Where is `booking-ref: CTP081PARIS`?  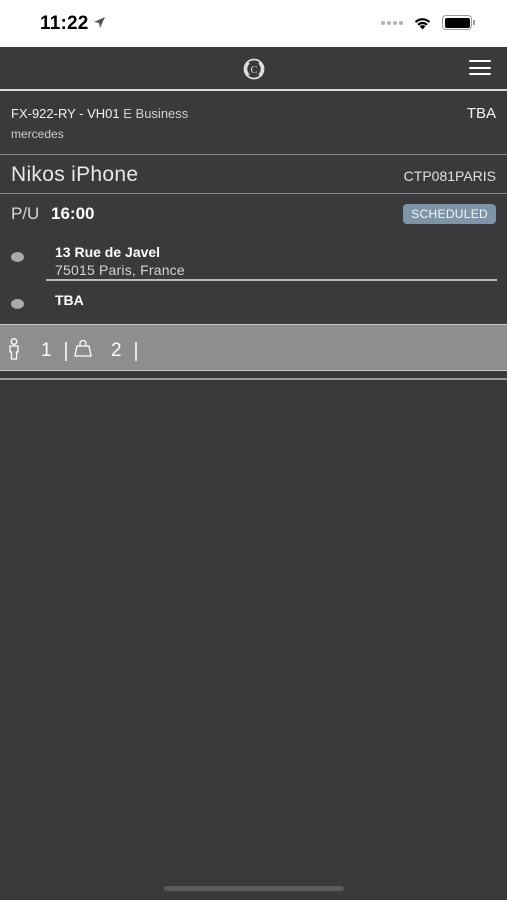
booking-ref: CTP081PARIS is located at coordinates (449, 176).